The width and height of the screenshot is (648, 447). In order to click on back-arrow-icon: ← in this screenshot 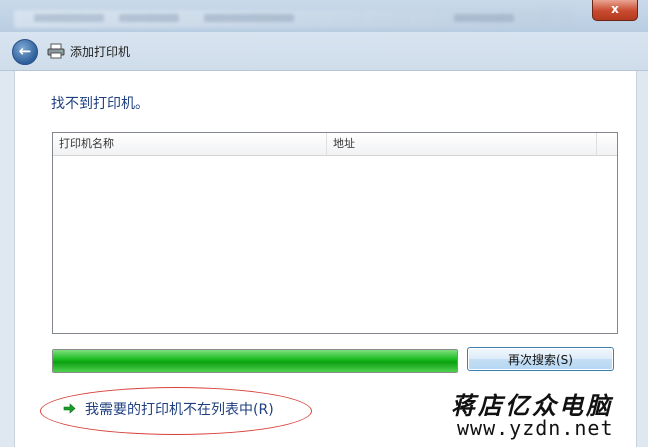, I will do `click(25, 52)`.